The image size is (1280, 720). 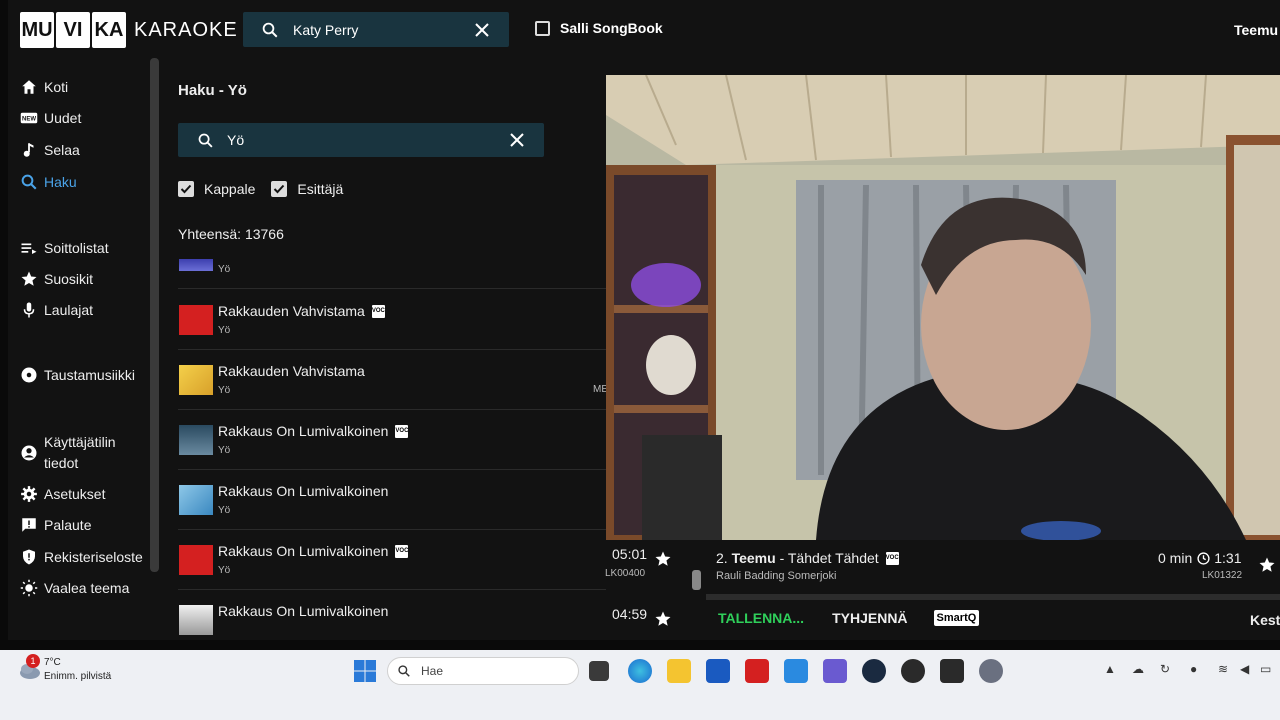 What do you see at coordinates (1175, 558) in the screenshot?
I see `wait-time: 0 min` at bounding box center [1175, 558].